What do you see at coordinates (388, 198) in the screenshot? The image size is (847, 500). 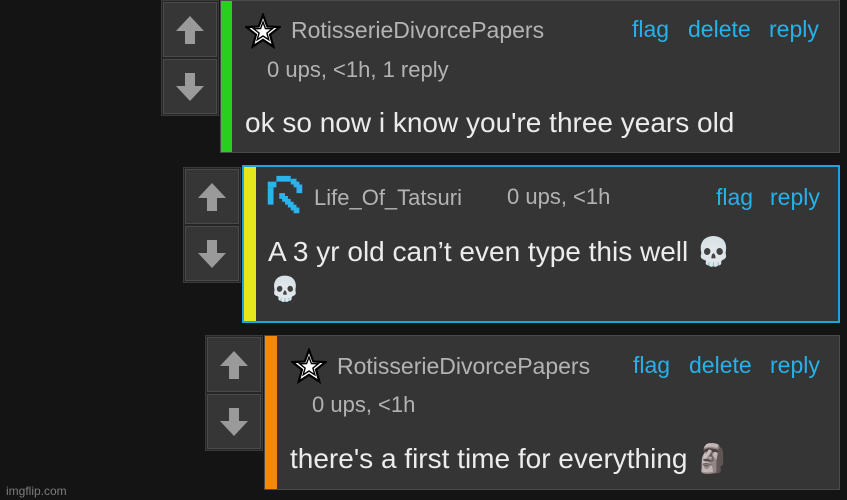 I see `comment-username: Life_Of_Tatsuri` at bounding box center [388, 198].